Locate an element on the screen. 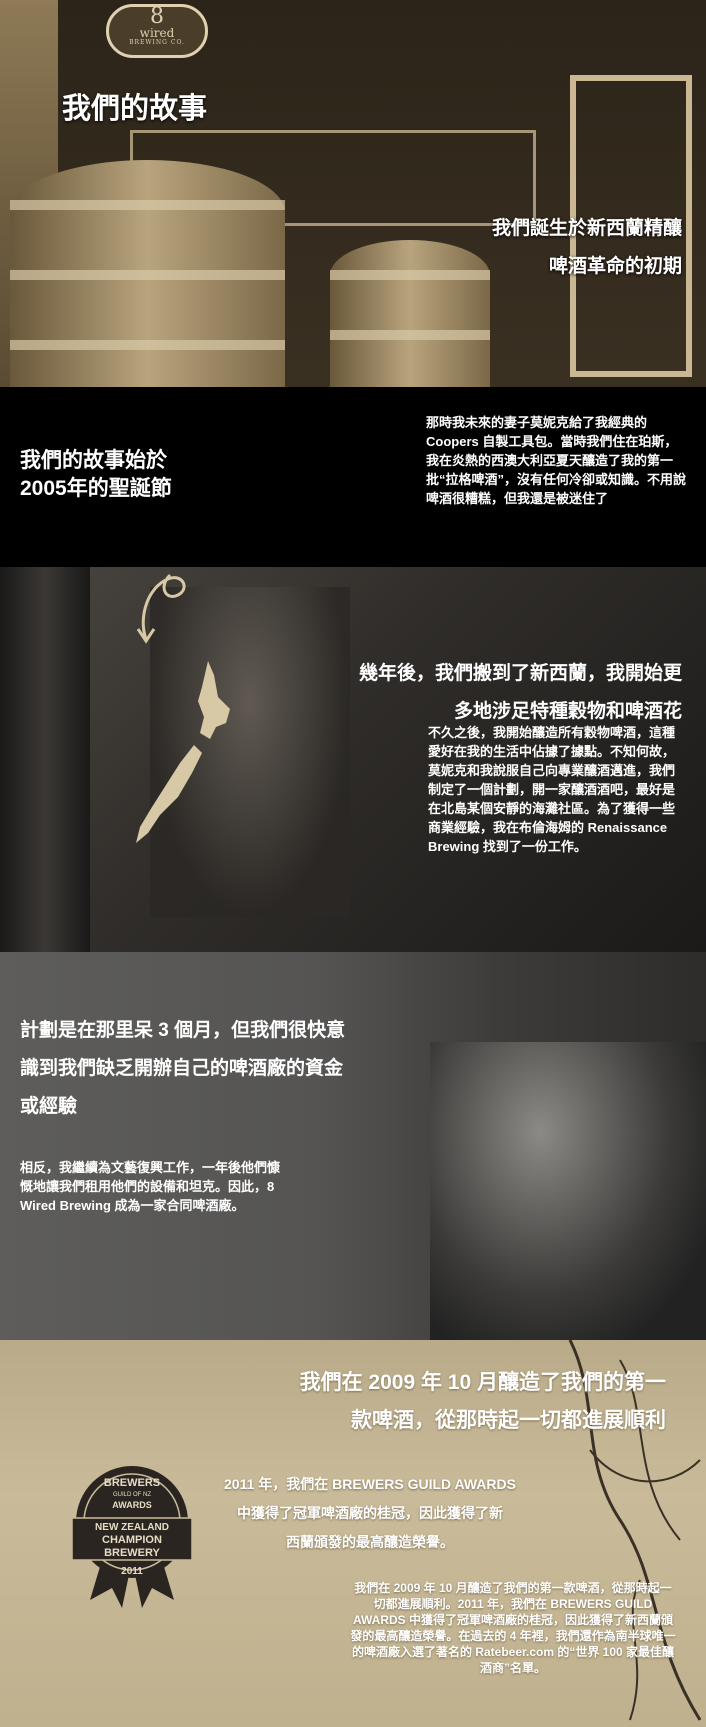 This screenshot has width=706, height=1727. story-start-heading: 我們的故事始於 2005年的聖誕節 is located at coordinates (96, 474).